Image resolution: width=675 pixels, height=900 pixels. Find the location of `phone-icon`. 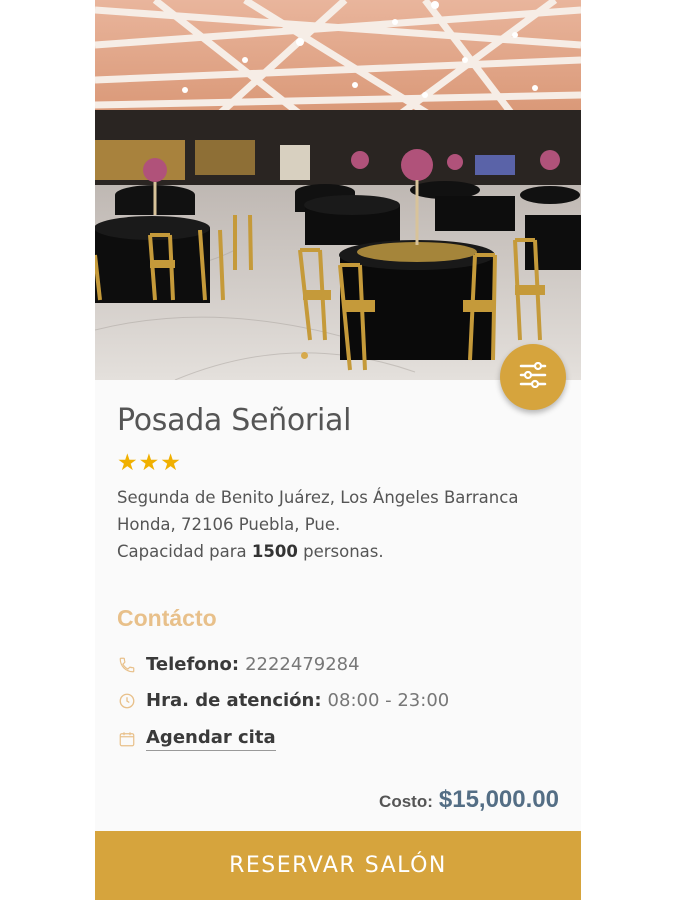

phone-icon is located at coordinates (127, 665).